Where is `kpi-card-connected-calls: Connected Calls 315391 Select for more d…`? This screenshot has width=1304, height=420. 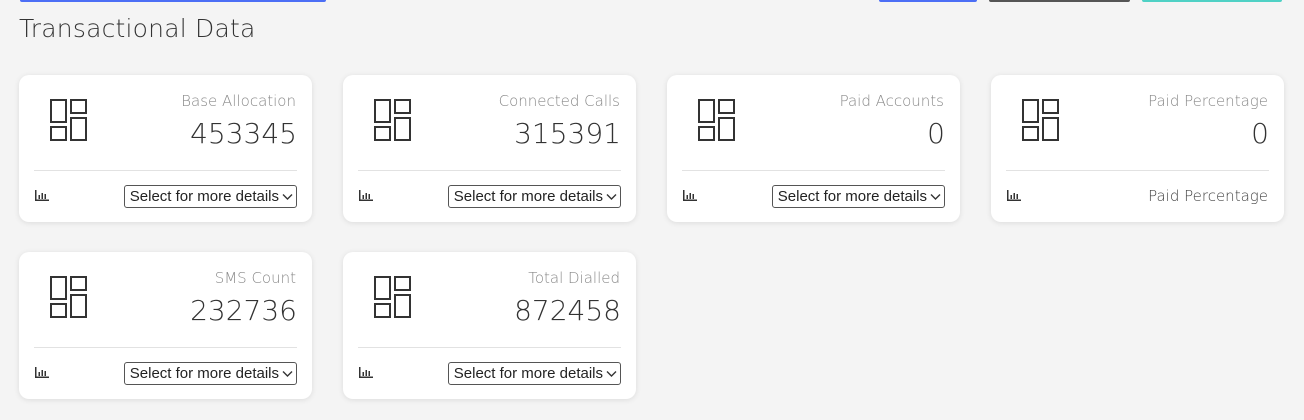 kpi-card-connected-calls: Connected Calls 315391 Select for more d… is located at coordinates (489, 148).